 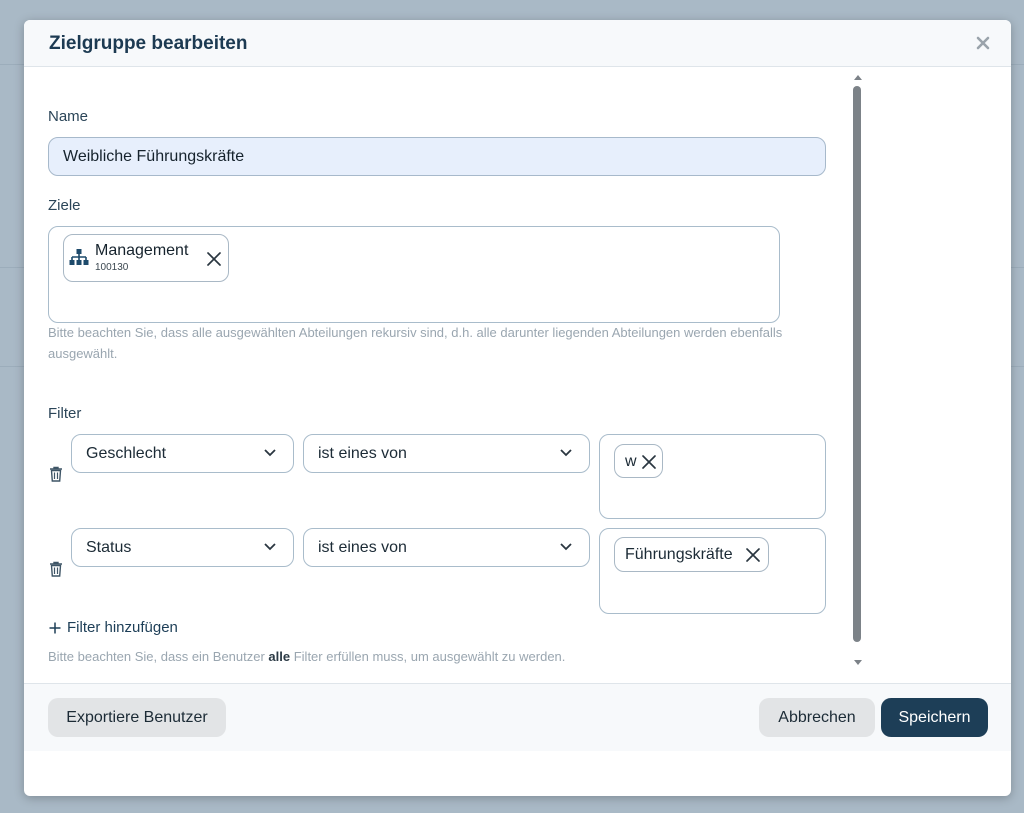 I want to click on org-chart-icon, so click(x=79, y=257).